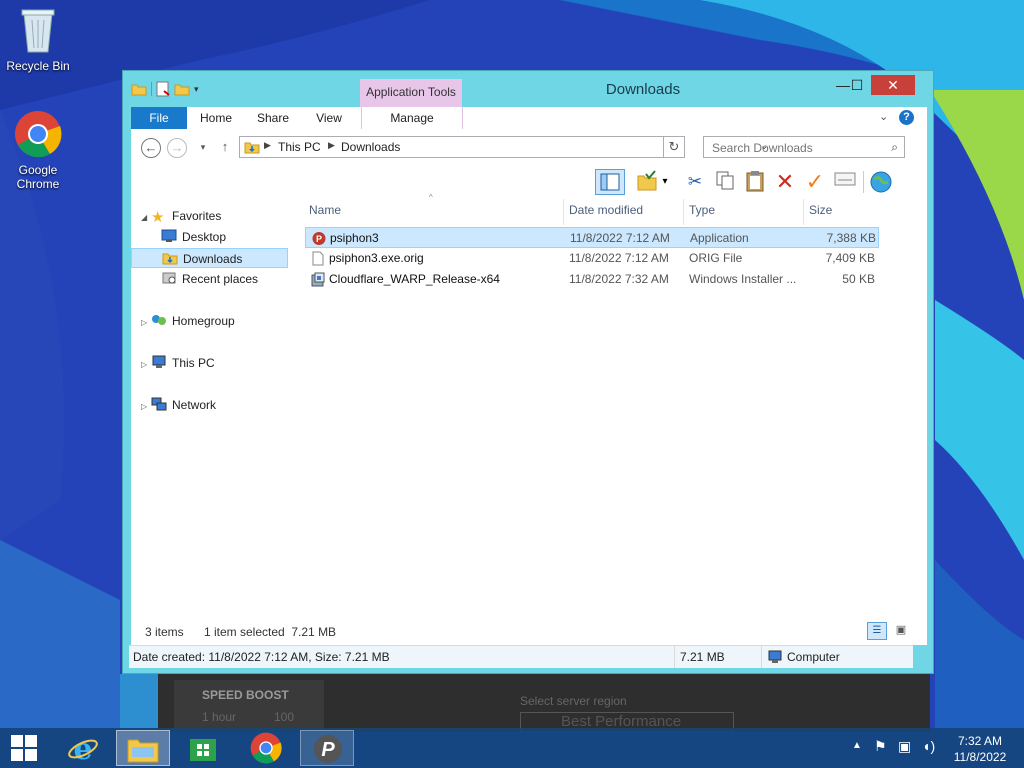  Describe the element at coordinates (159, 118) in the screenshot. I see `tab-file: File` at that location.